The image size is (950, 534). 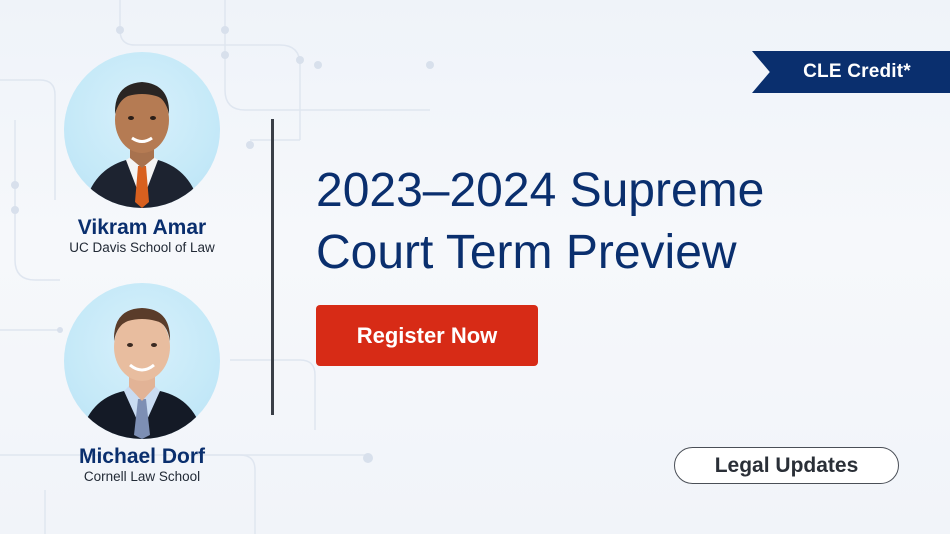 What do you see at coordinates (616, 222) in the screenshot?
I see `event-title: 2023–2024 Supreme Court Term Preview` at bounding box center [616, 222].